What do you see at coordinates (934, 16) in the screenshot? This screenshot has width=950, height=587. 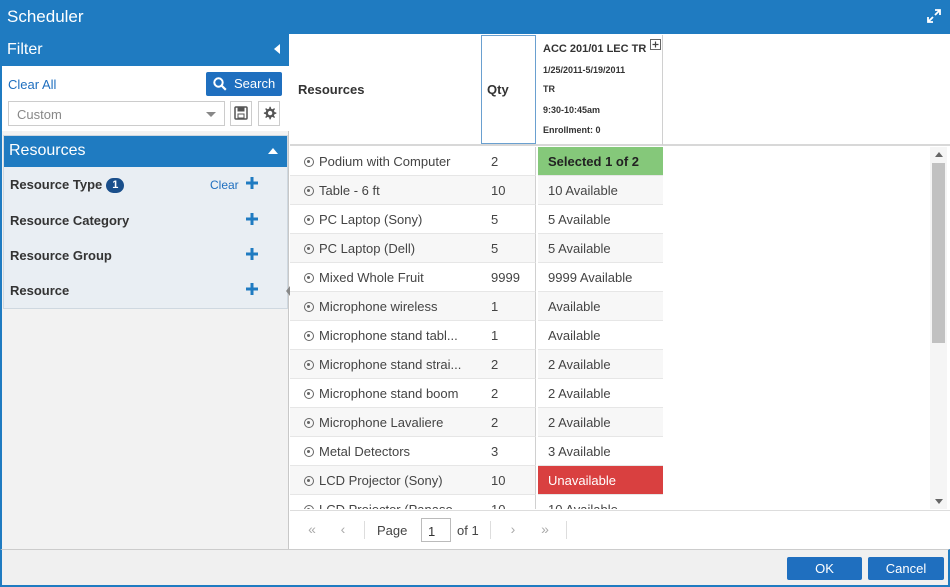 I see `expand-icon` at bounding box center [934, 16].